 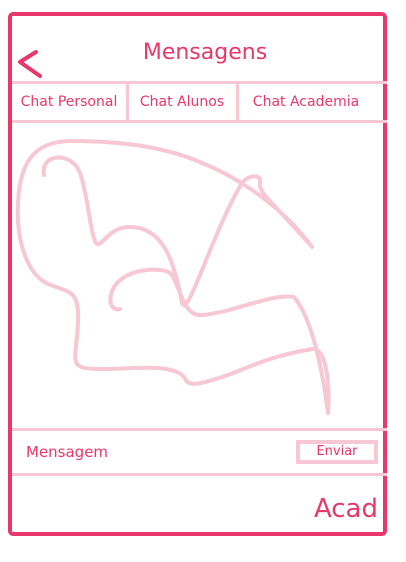 What do you see at coordinates (205, 52) in the screenshot?
I see `page-title: Mensagens` at bounding box center [205, 52].